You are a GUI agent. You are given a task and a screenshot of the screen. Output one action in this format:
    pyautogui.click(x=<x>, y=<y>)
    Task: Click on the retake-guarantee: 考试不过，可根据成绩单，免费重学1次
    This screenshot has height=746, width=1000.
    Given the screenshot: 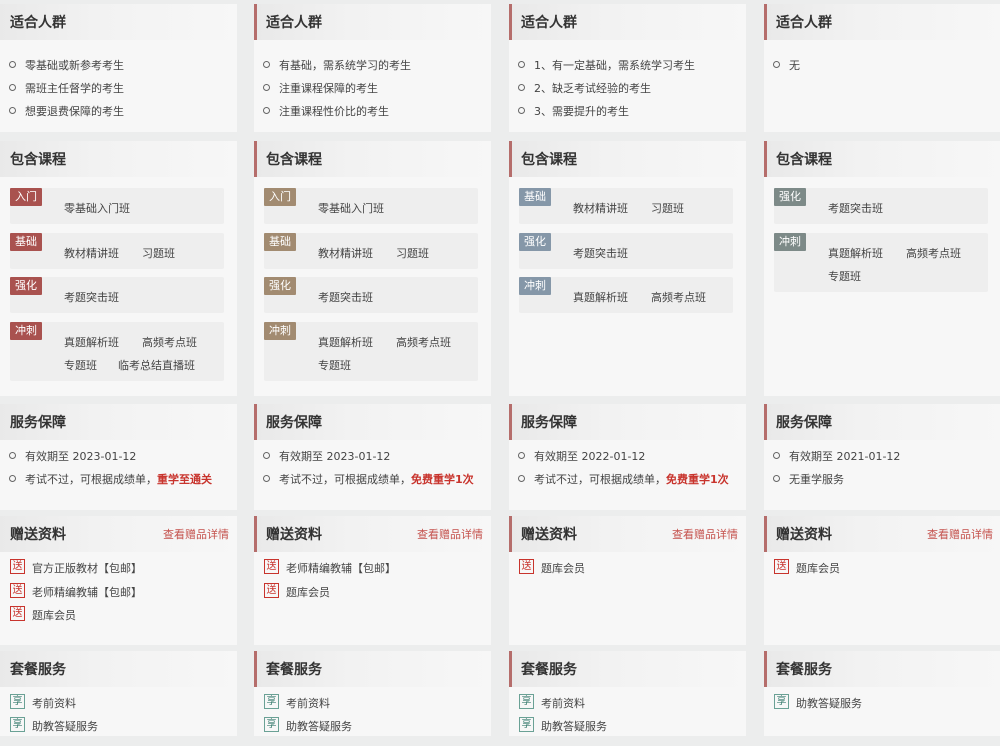 What is the action you would take?
    pyautogui.click(x=368, y=479)
    